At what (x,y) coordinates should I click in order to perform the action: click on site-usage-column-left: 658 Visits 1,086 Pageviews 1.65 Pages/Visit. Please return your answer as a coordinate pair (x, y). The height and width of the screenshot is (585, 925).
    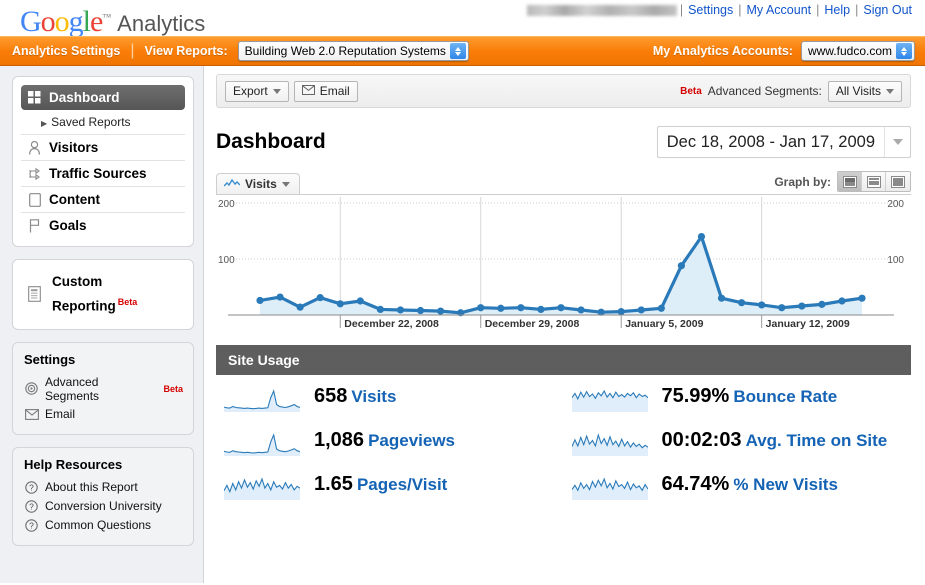
    Looking at the image, I should click on (390, 449).